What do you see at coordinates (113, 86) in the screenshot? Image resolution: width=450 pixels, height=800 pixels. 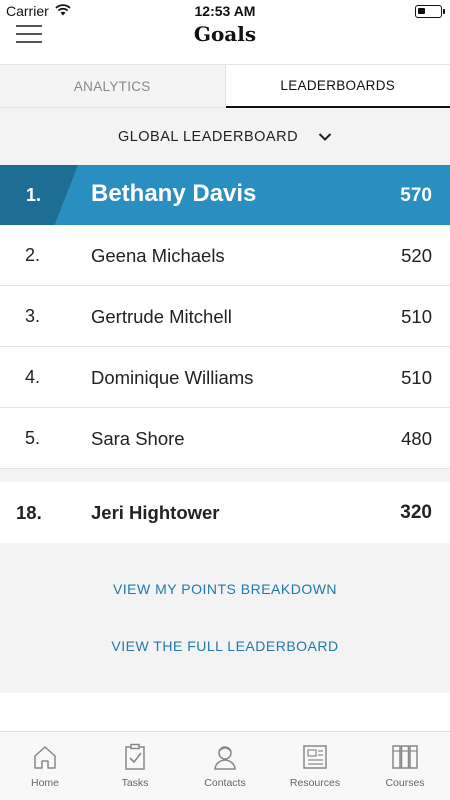 I see `tab-analytics: ANALYTICS` at bounding box center [113, 86].